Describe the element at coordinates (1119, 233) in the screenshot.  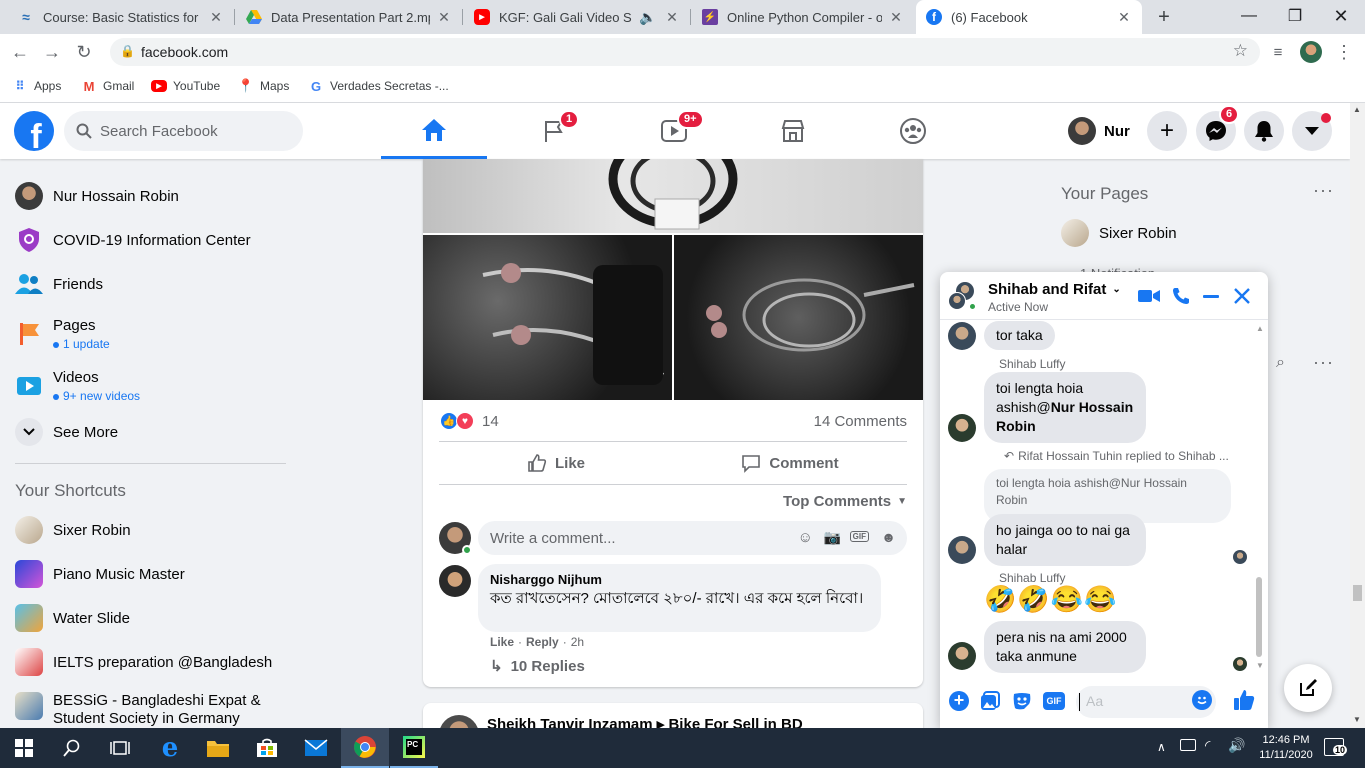
I see `page-sixer-robin: Sixer Robin` at that location.